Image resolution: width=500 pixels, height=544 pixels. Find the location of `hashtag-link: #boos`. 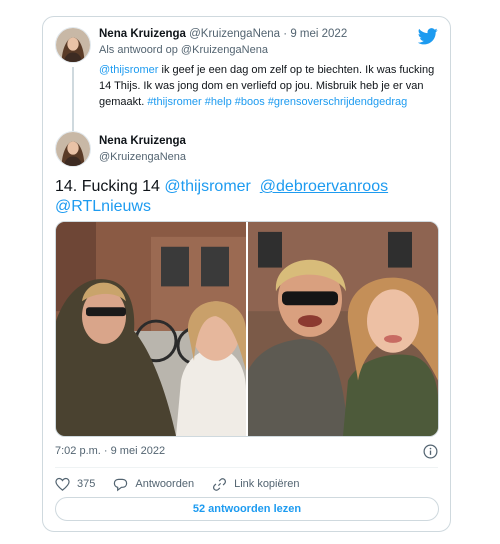

hashtag-link: #boos is located at coordinates (250, 102).